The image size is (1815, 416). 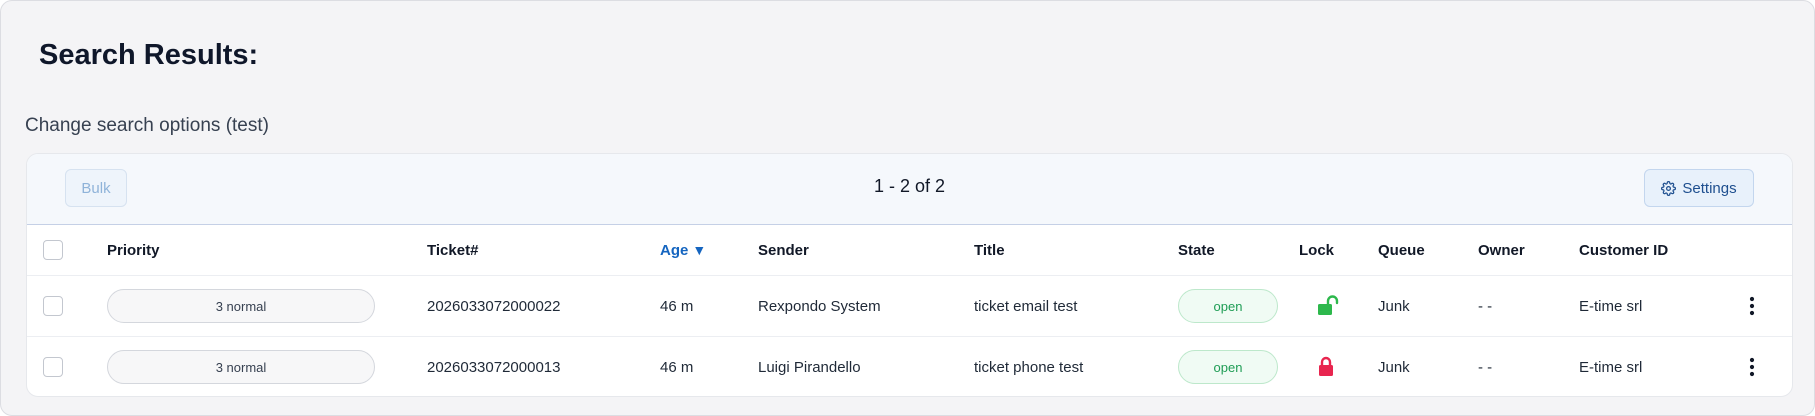 I want to click on ticket-title: ticket phone test, so click(x=1028, y=366).